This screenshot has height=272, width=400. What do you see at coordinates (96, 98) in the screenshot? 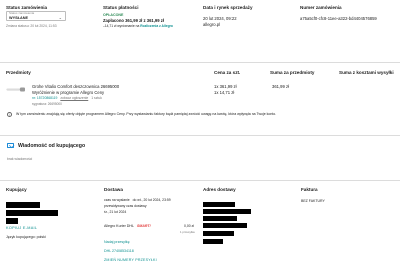
I see `offer-qty: 1 sztuk` at bounding box center [96, 98].